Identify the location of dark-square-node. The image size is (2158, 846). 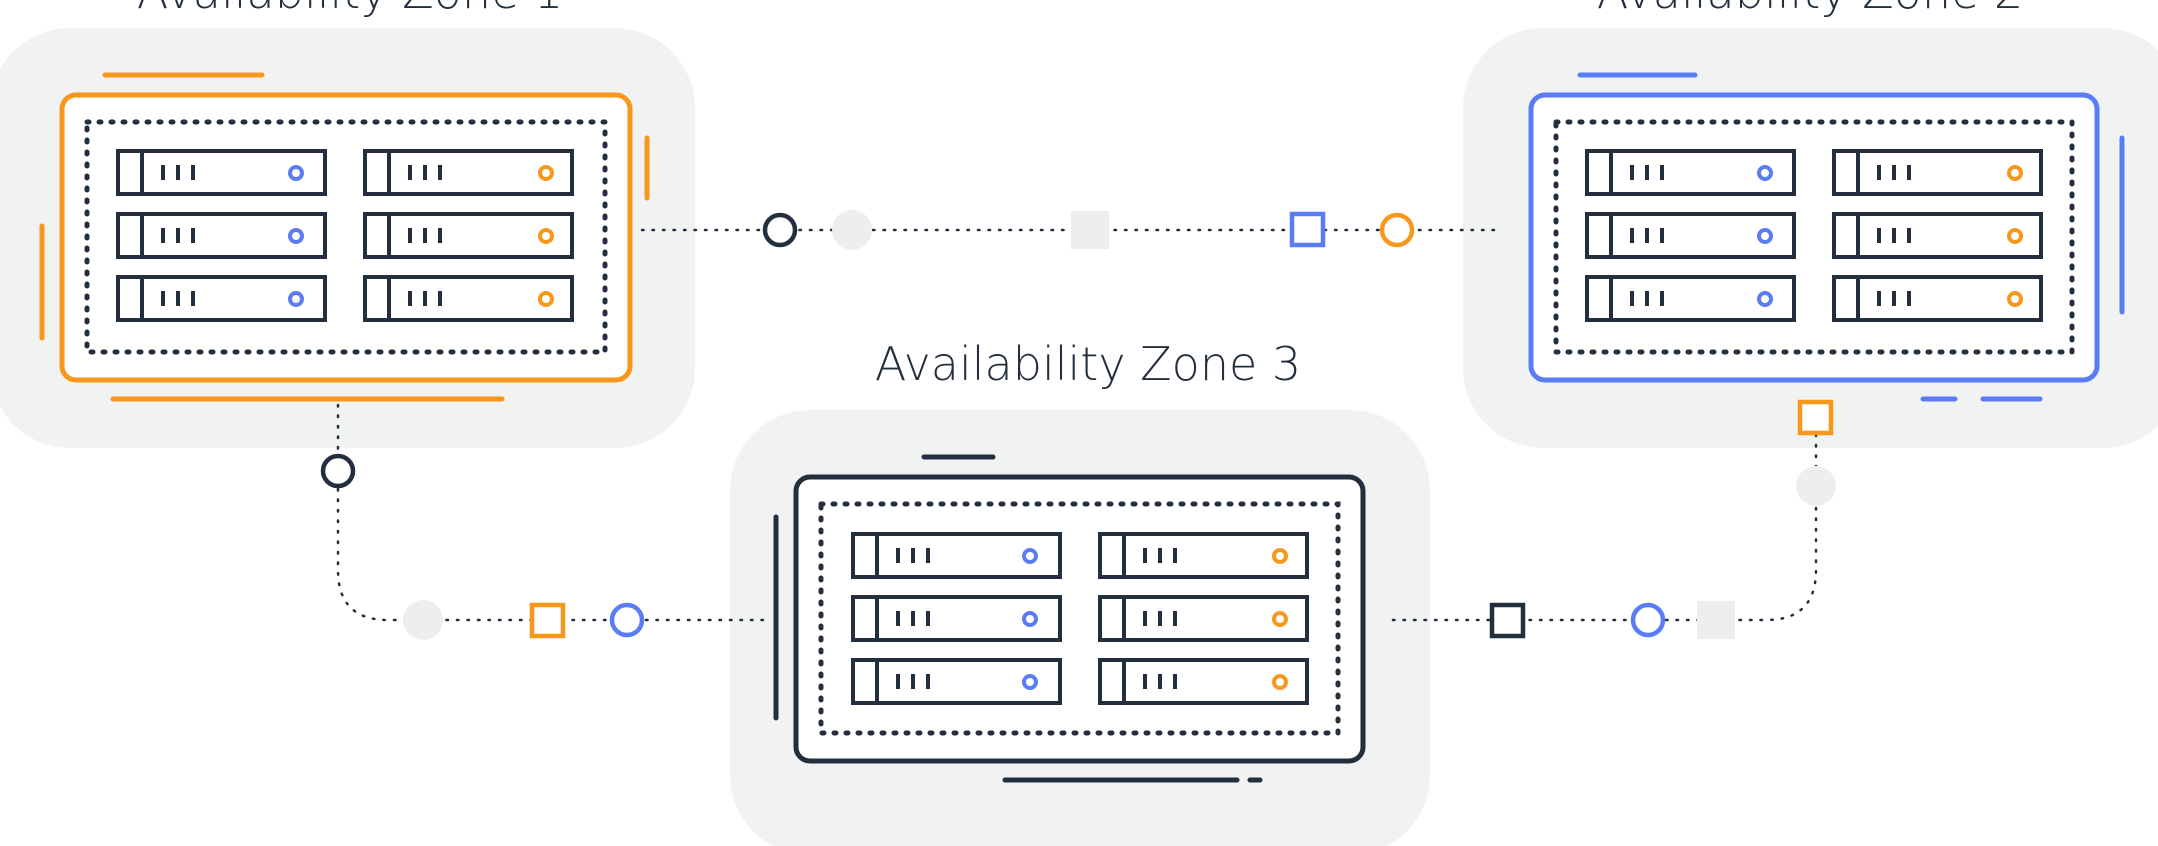
(1507, 620).